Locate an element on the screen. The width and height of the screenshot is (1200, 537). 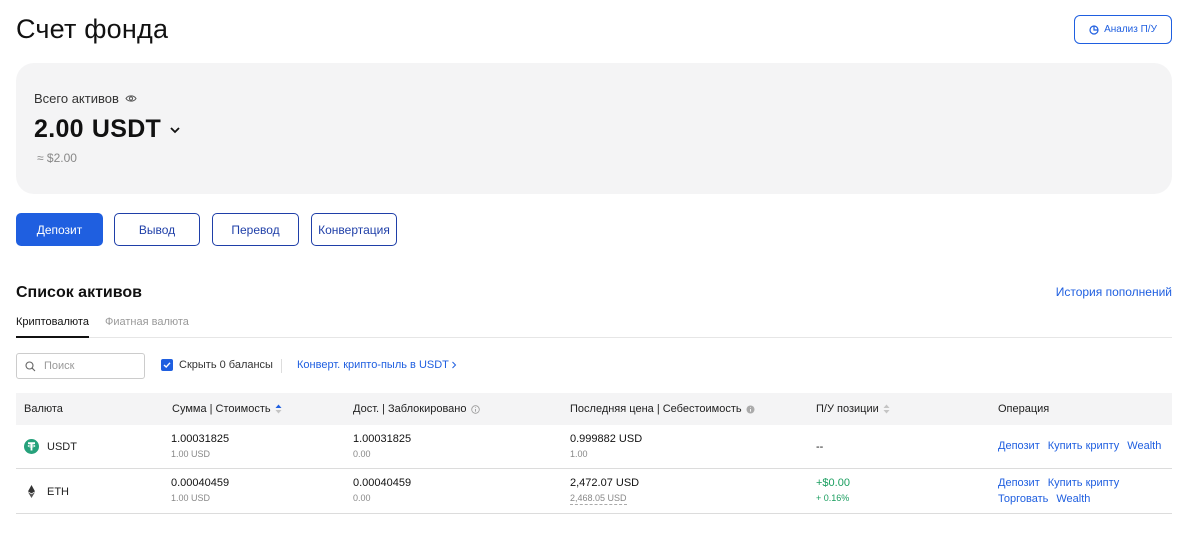
total-assets-label: Всего активов is located at coordinates (85, 98).